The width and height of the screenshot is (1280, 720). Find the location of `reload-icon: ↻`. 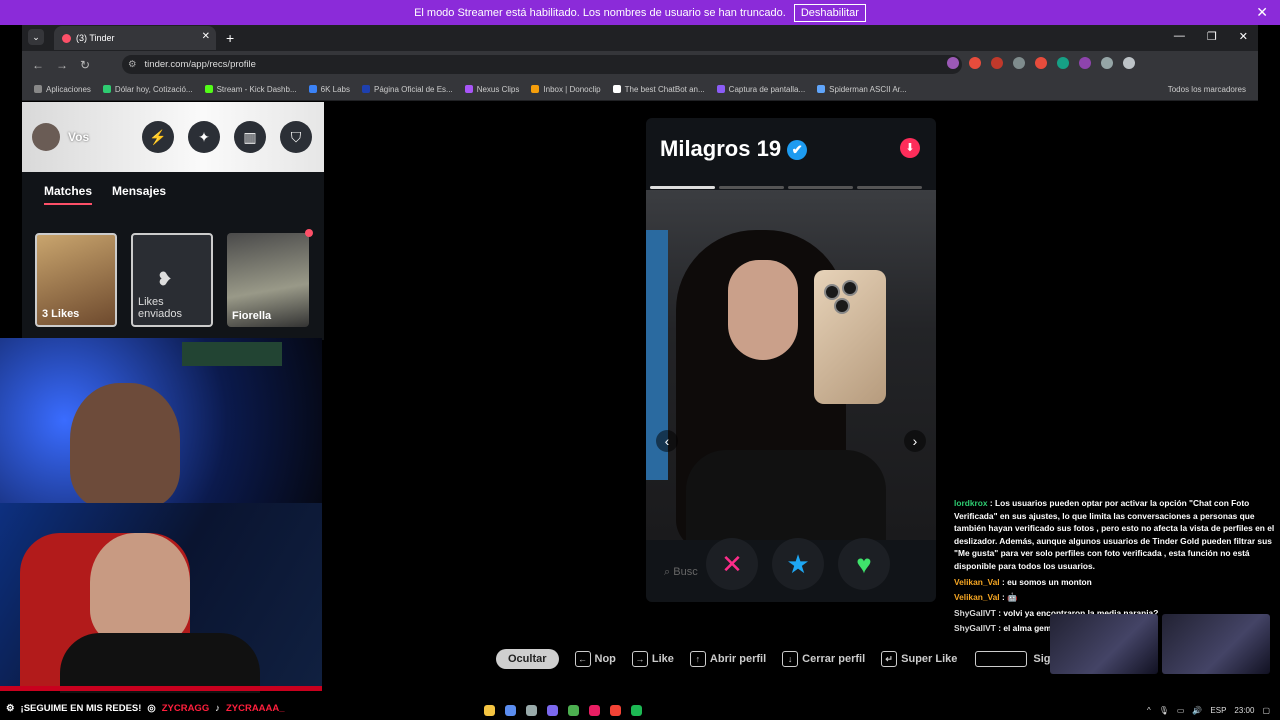

reload-icon: ↻ is located at coordinates (87, 65).